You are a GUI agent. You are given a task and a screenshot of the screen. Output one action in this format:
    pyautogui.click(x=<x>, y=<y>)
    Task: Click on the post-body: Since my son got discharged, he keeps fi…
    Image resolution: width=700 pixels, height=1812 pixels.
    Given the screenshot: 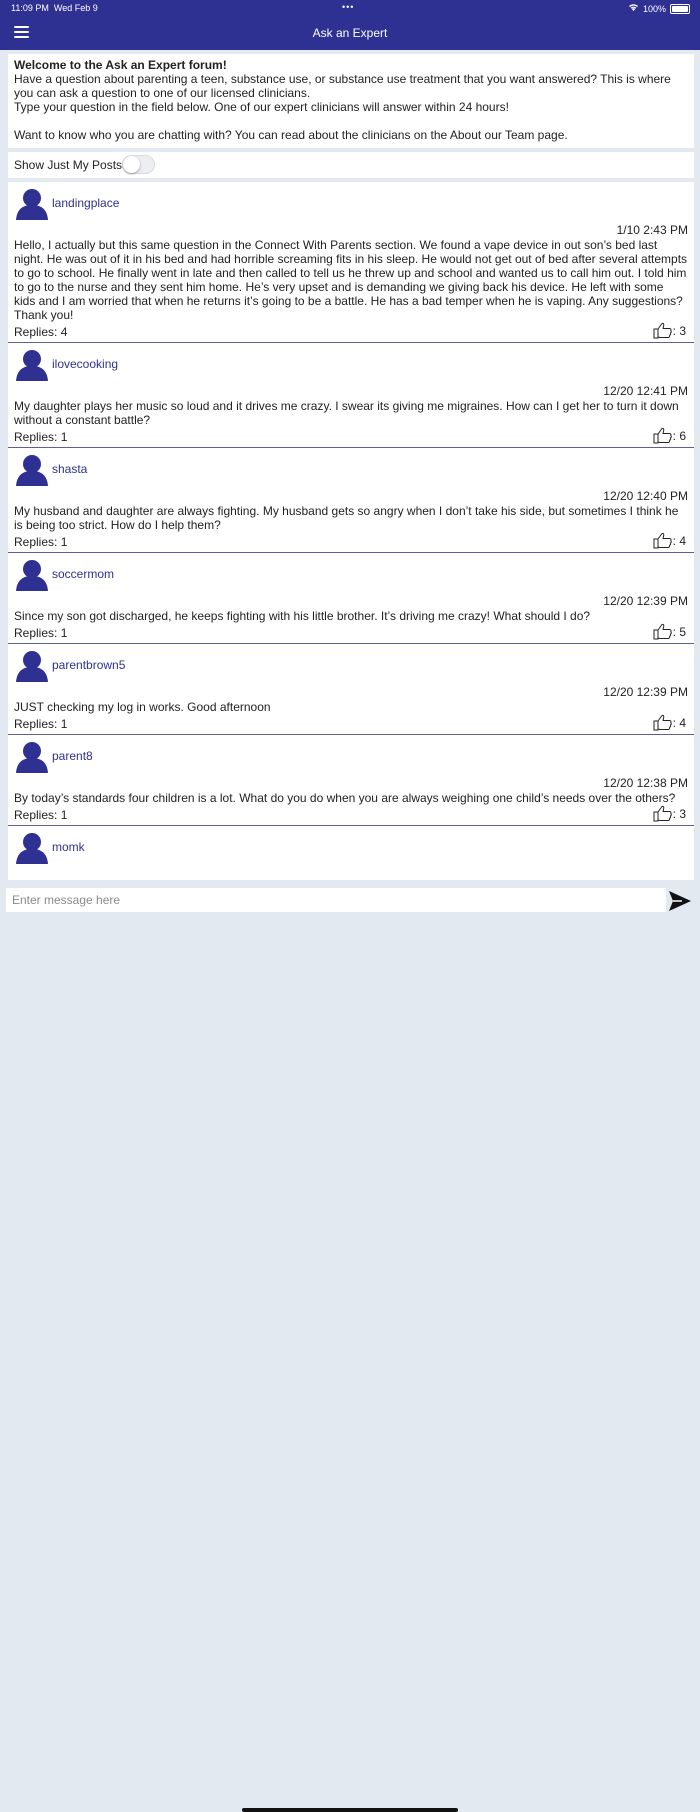 What is the action you would take?
    pyautogui.click(x=302, y=616)
    